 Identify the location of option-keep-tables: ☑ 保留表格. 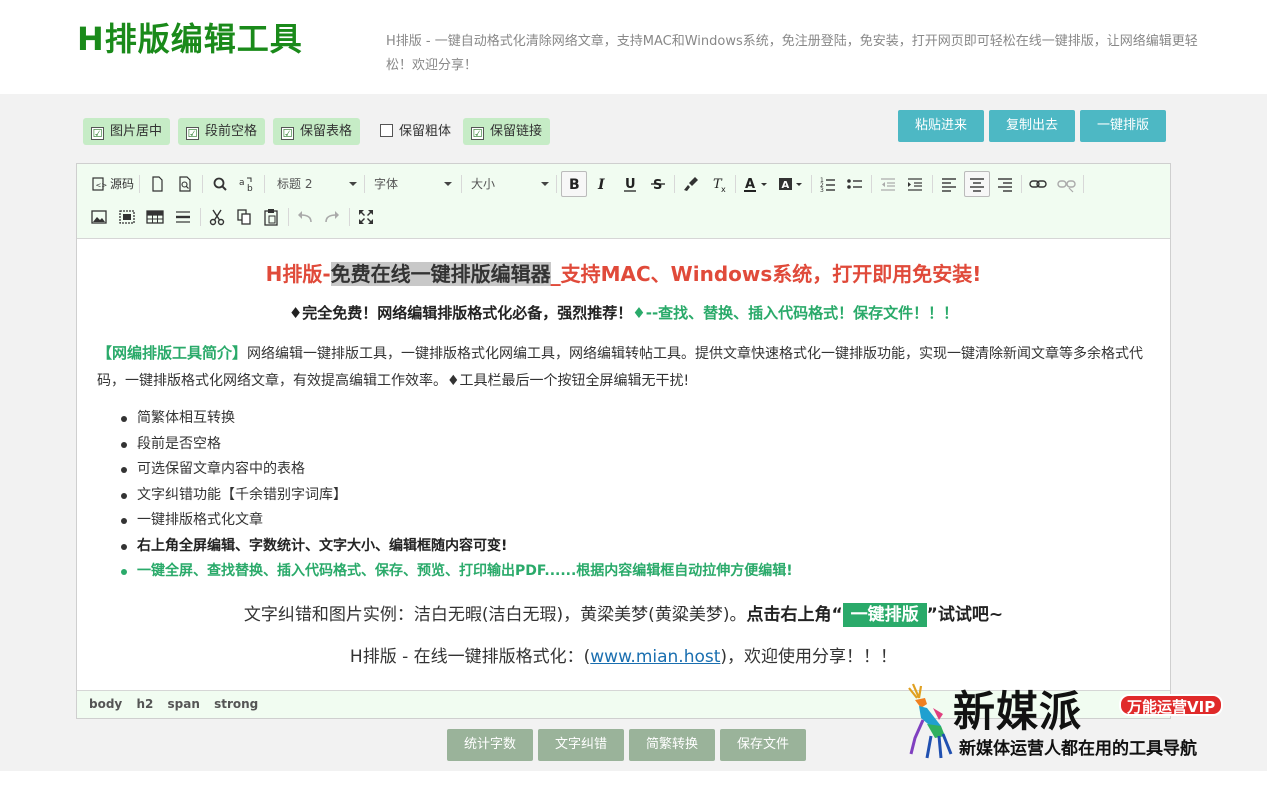
(317, 131).